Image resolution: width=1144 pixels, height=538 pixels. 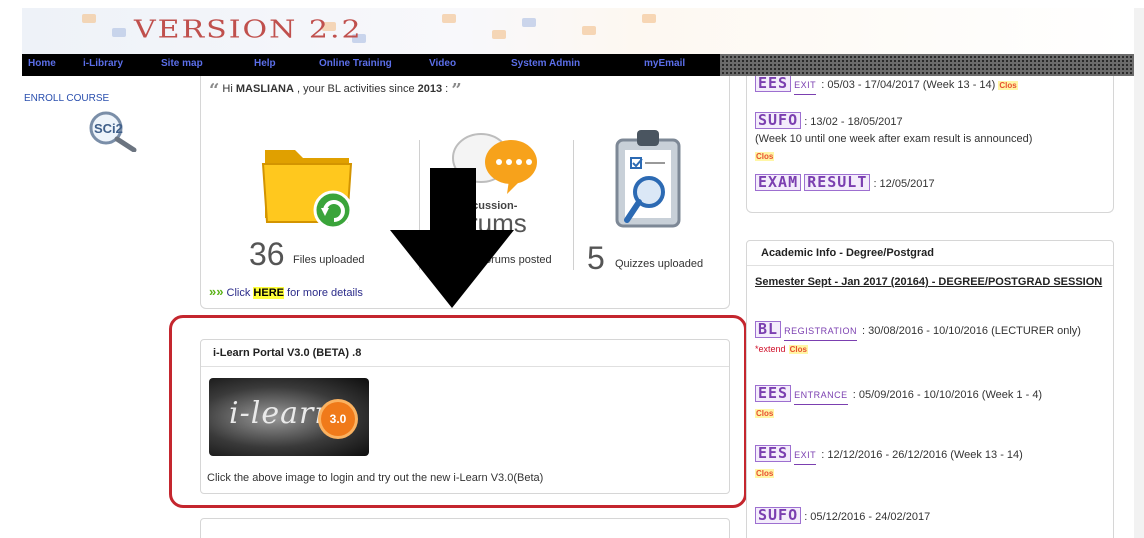 What do you see at coordinates (442, 63) in the screenshot?
I see `nav-video: Video` at bounding box center [442, 63].